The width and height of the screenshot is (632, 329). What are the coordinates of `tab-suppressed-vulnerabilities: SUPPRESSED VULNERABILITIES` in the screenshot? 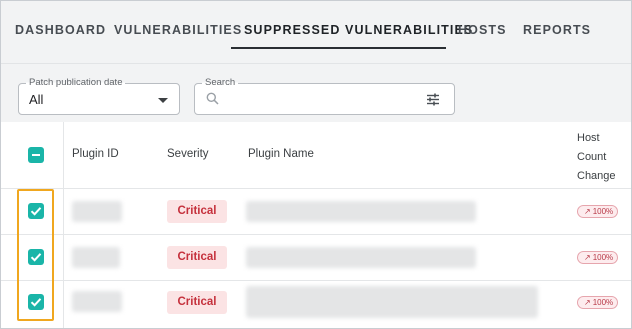 It's located at (358, 30).